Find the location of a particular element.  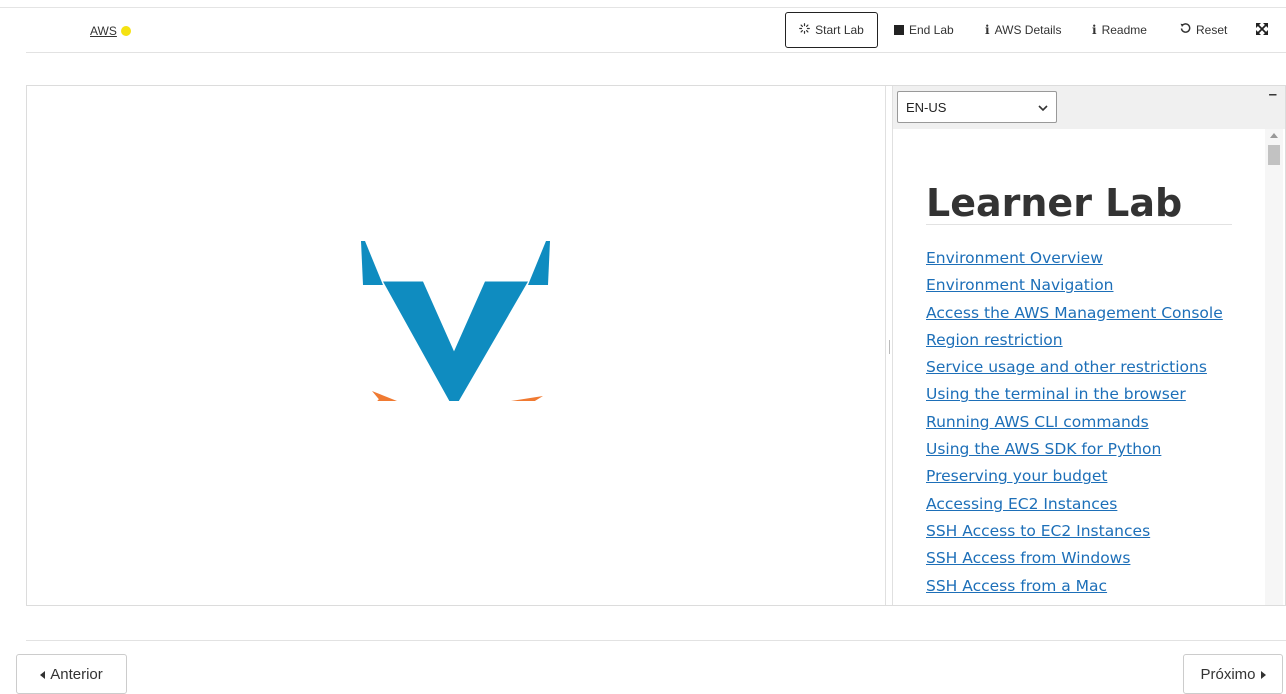

toc-item: Accessing EC2 Instances is located at coordinates (1074, 504).